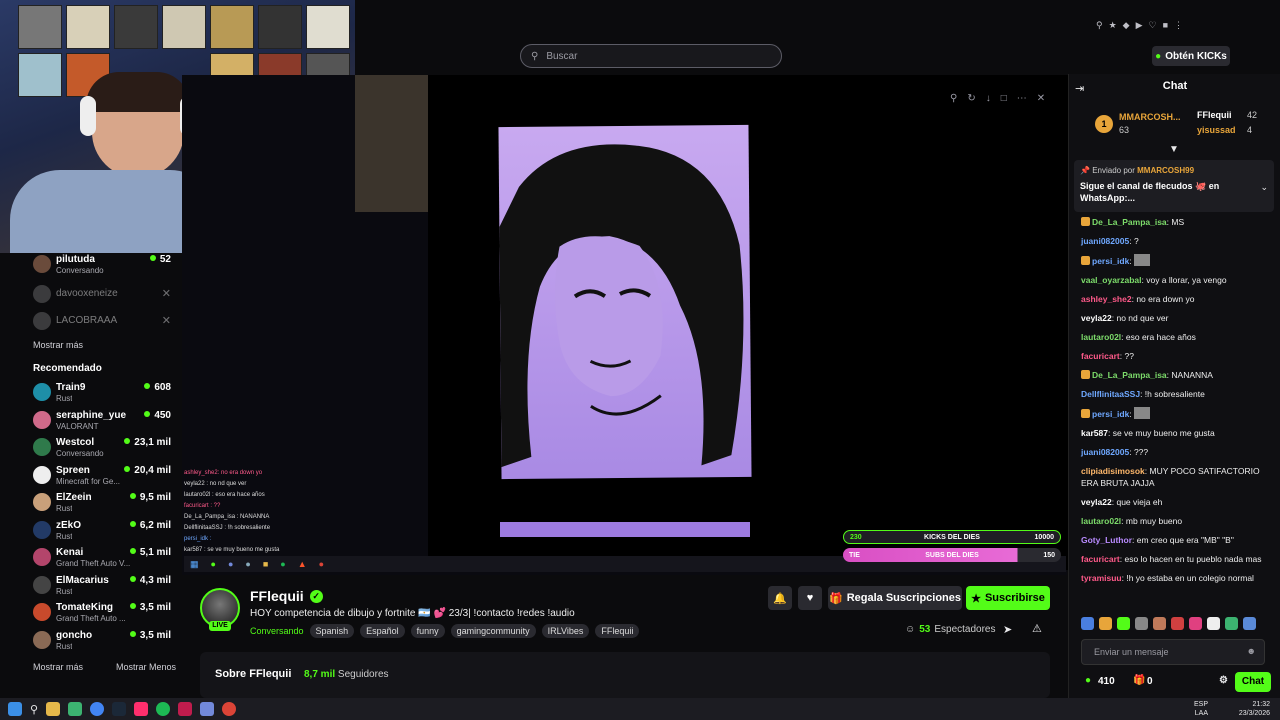  What do you see at coordinates (780, 598) in the screenshot?
I see `notifications-button: 🔔` at bounding box center [780, 598].